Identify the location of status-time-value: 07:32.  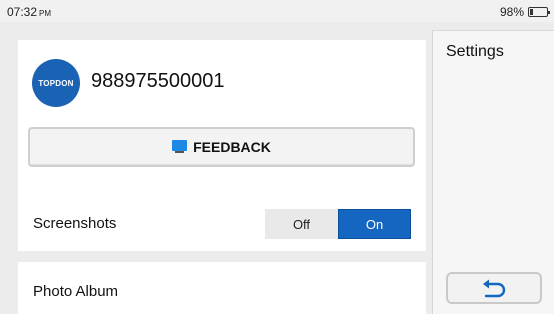
(22, 12).